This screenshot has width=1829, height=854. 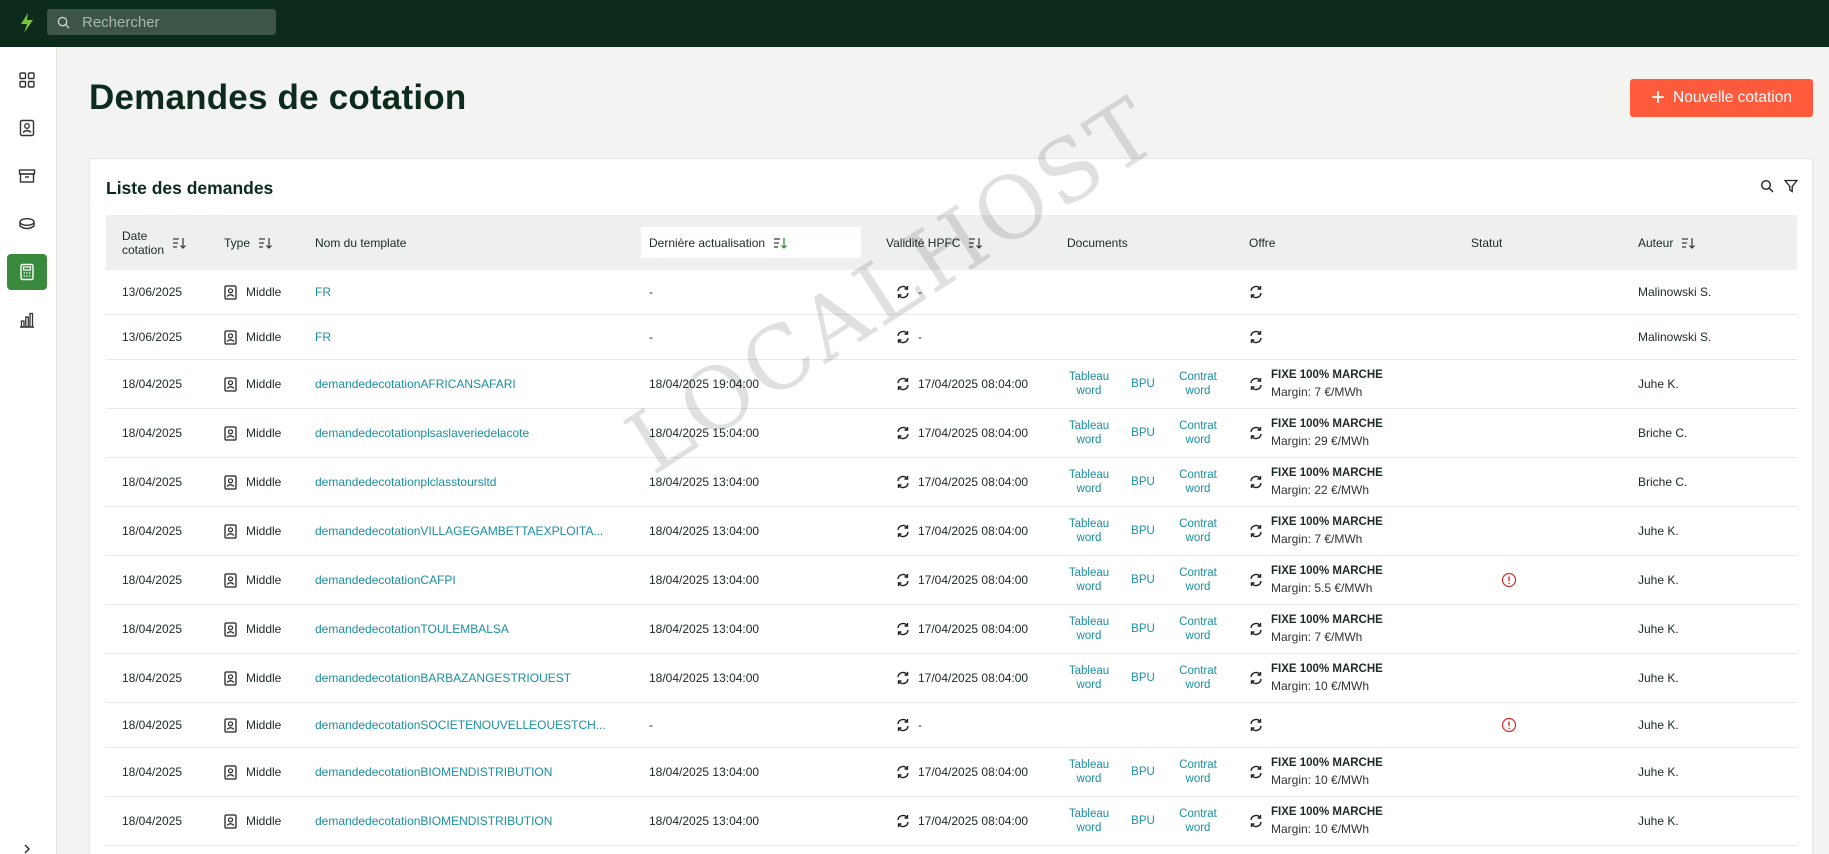 What do you see at coordinates (27, 176) in the screenshot?
I see `nav-item-archive` at bounding box center [27, 176].